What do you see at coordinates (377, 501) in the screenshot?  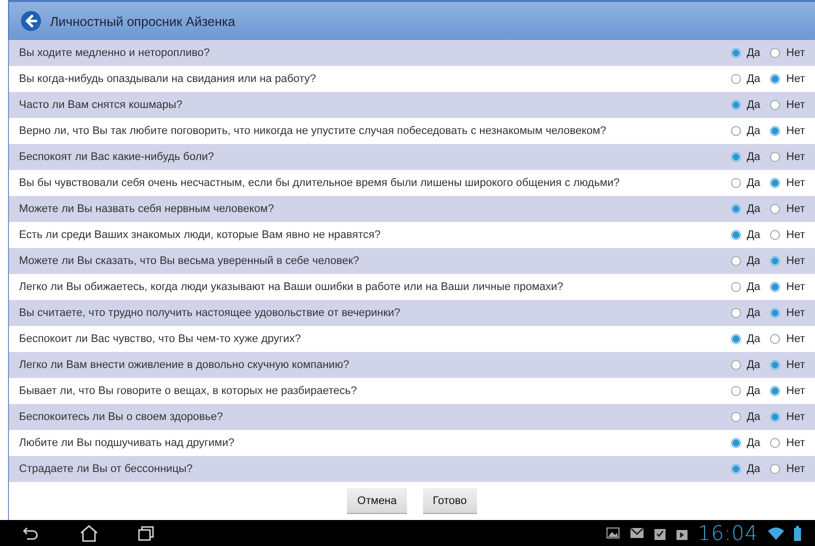 I see `dialog-button: Отмена` at bounding box center [377, 501].